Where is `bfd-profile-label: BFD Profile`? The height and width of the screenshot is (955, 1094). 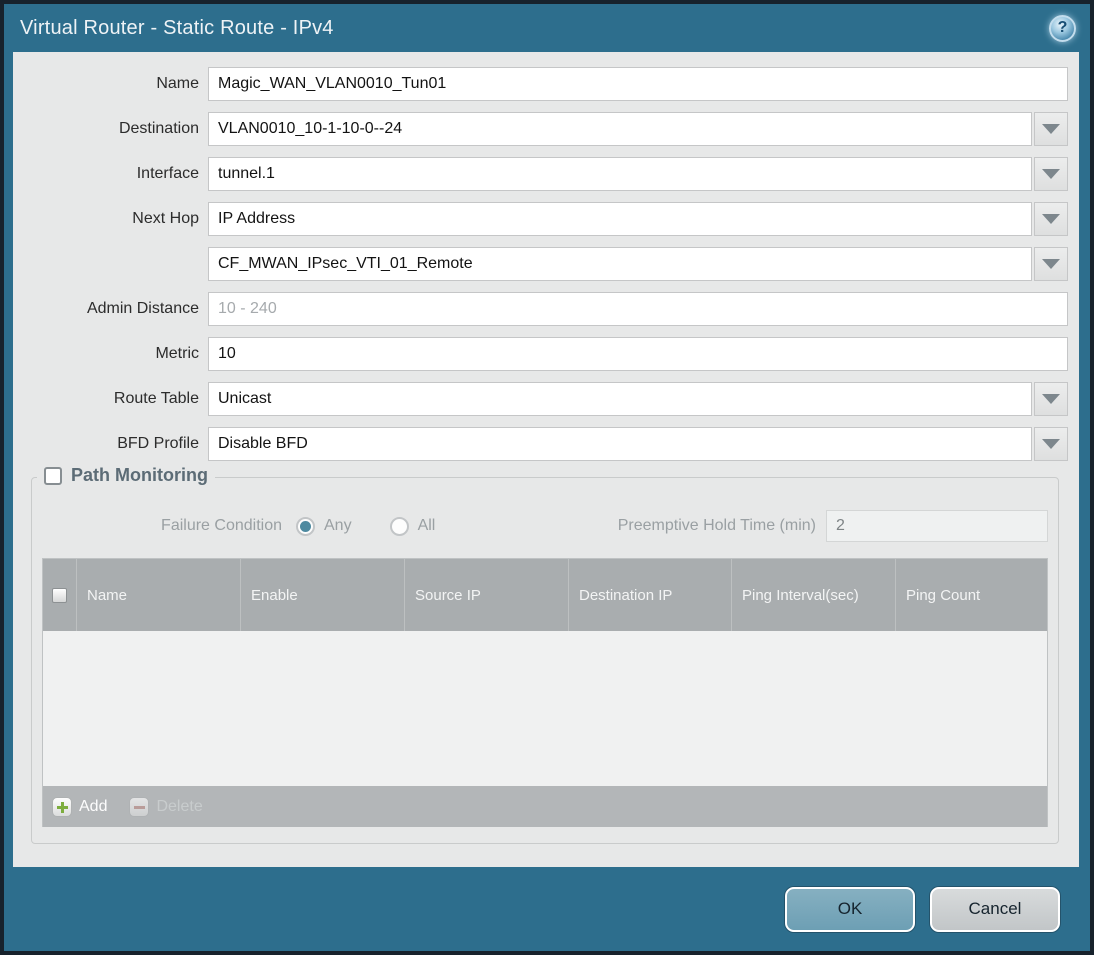
bfd-profile-label: BFD Profile is located at coordinates (158, 443).